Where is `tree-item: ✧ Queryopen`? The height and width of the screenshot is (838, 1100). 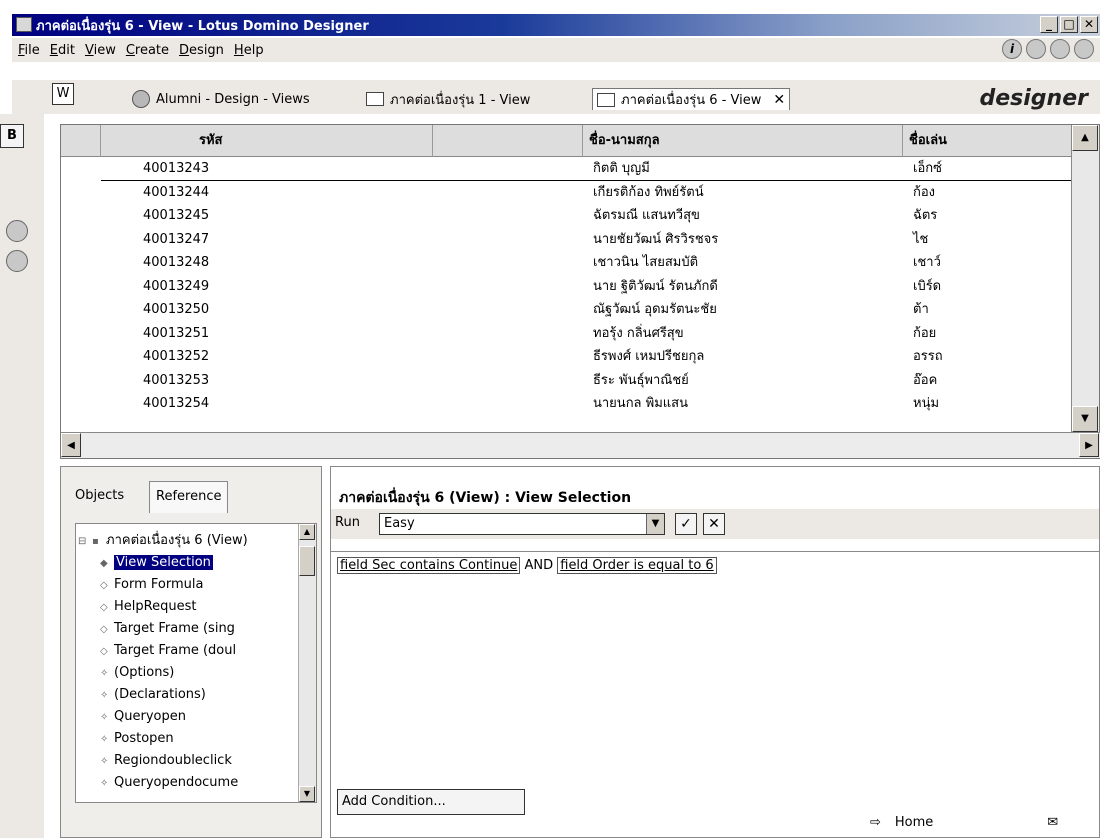 tree-item: ✧ Queryopen is located at coordinates (143, 716).